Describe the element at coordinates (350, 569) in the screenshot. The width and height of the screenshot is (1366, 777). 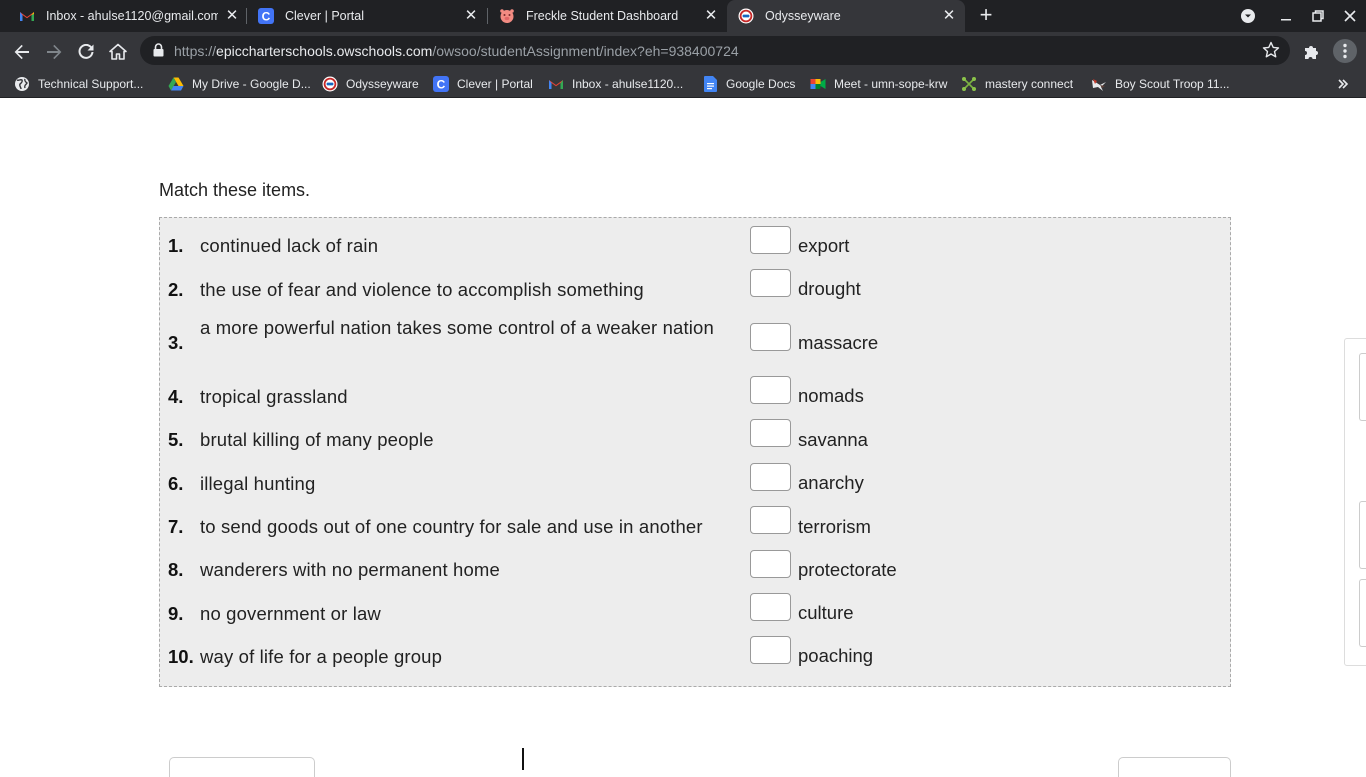
I see `item-definition: wanderers with no permanent home` at that location.